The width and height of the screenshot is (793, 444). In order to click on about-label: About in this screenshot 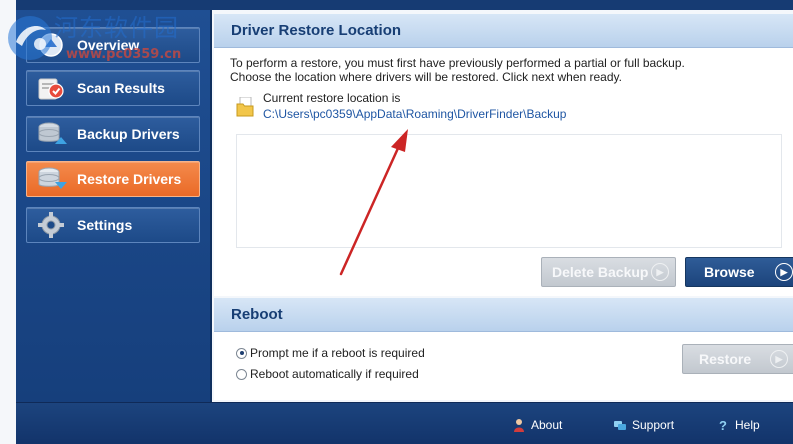, I will do `click(547, 425)`.